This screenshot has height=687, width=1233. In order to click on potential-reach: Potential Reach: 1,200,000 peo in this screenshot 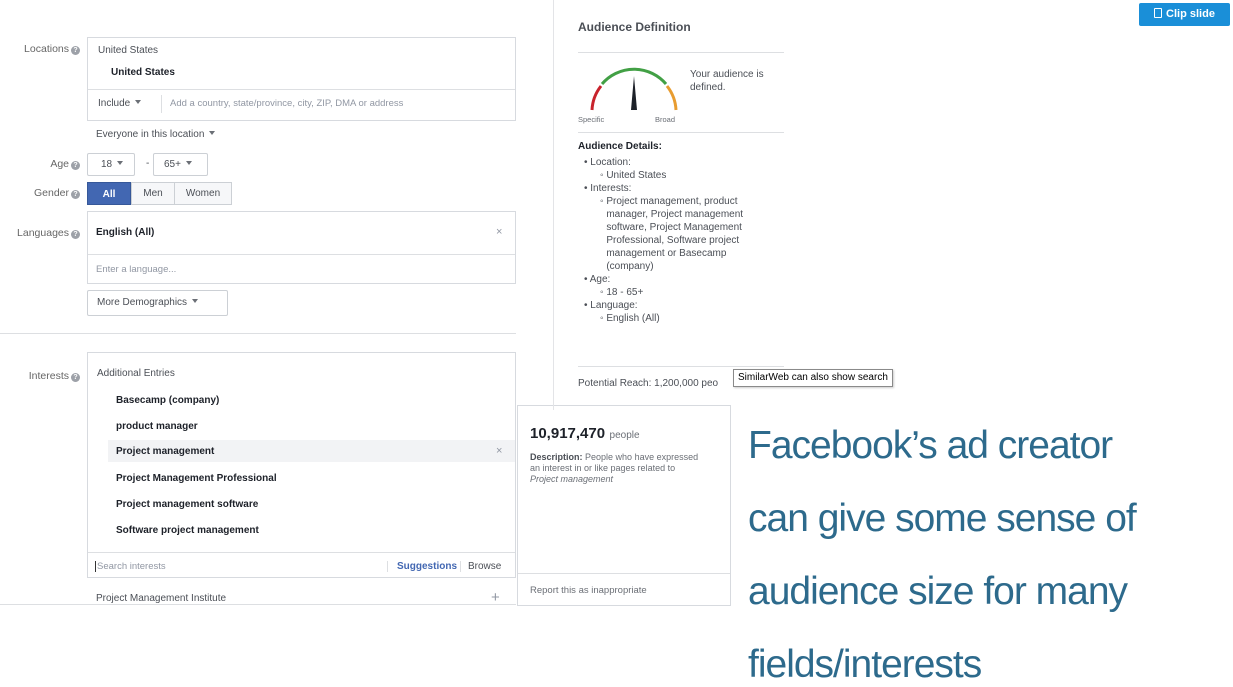, I will do `click(648, 383)`.